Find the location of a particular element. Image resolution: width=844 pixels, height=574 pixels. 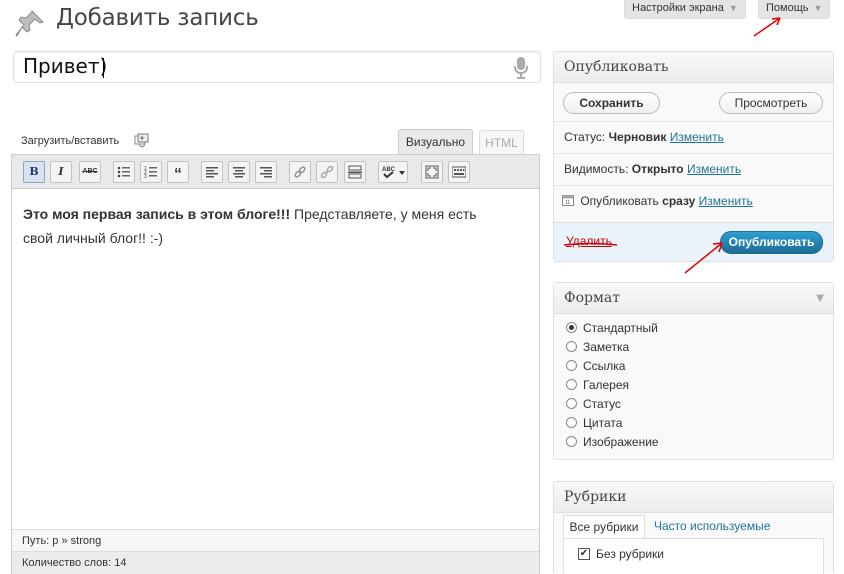

fullscreen-button is located at coordinates (432, 172).